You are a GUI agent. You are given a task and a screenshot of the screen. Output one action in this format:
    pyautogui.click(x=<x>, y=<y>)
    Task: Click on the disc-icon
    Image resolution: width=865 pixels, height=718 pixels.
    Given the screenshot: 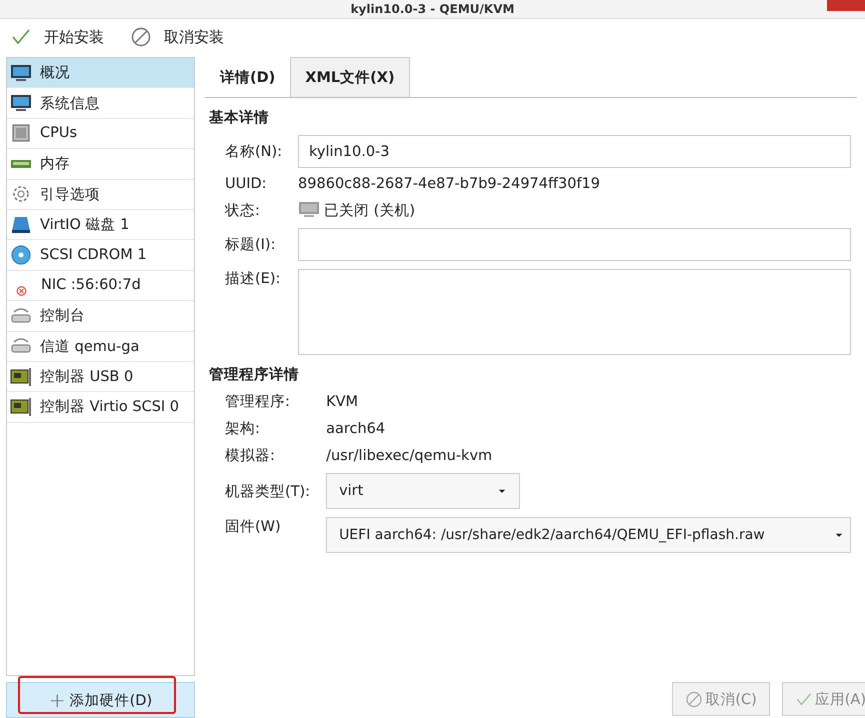 What is the action you would take?
    pyautogui.click(x=21, y=255)
    